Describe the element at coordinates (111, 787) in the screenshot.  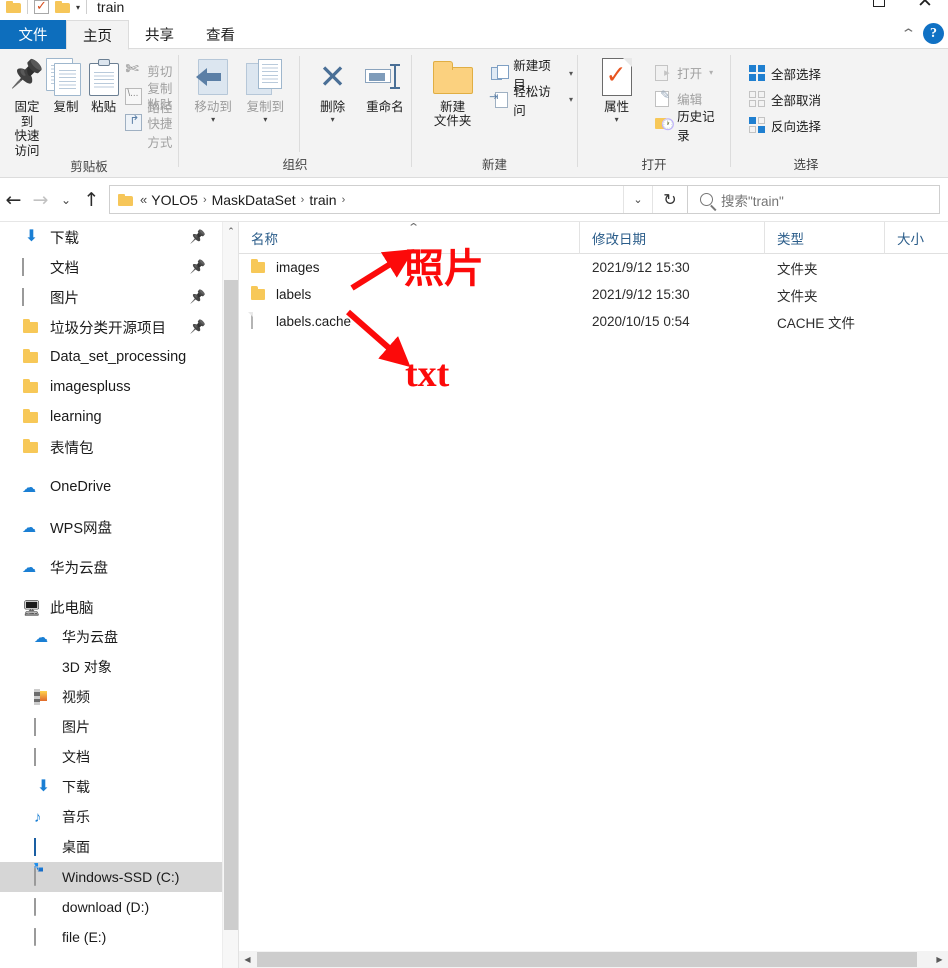
I see `sidebar-item-: ⬇ 下载` at that location.